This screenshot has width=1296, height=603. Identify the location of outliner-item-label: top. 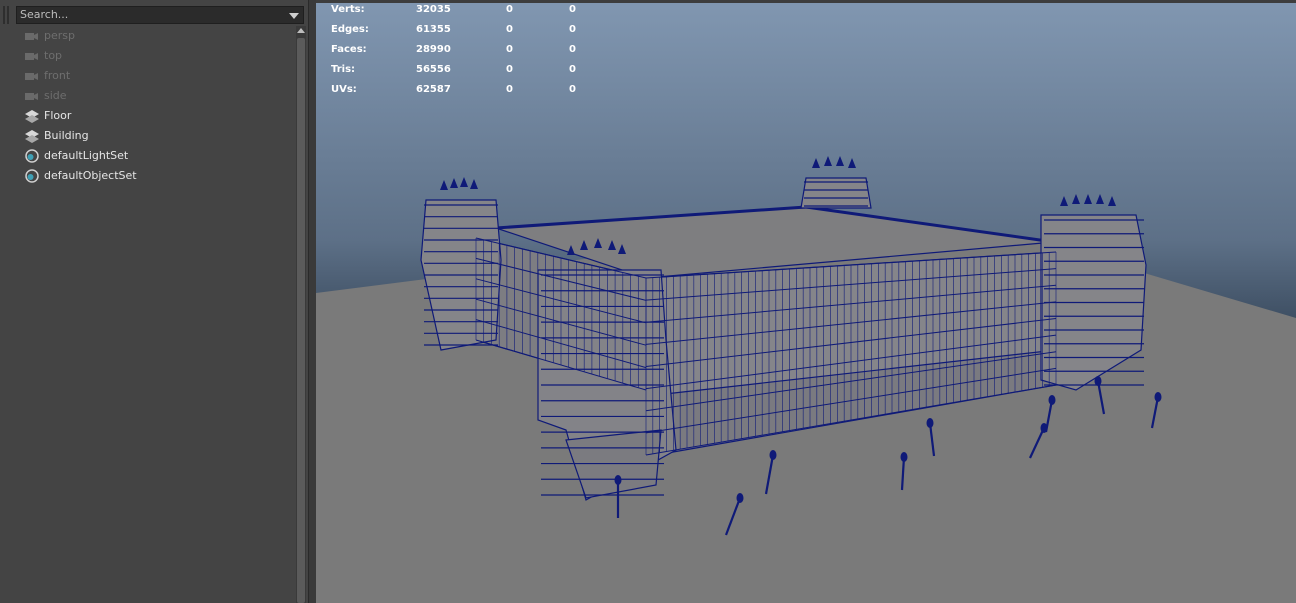
(53, 55).